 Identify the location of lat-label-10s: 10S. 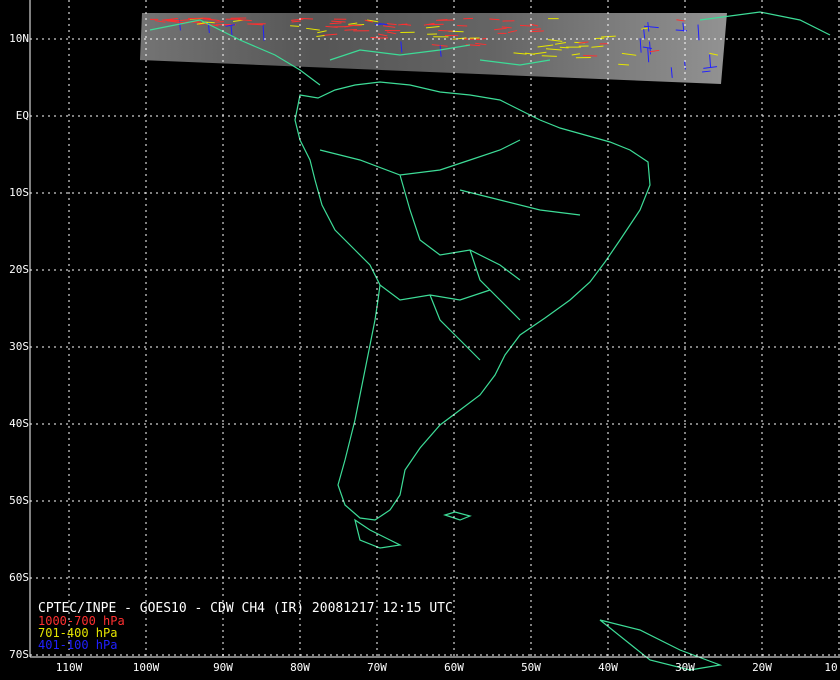
(19, 192).